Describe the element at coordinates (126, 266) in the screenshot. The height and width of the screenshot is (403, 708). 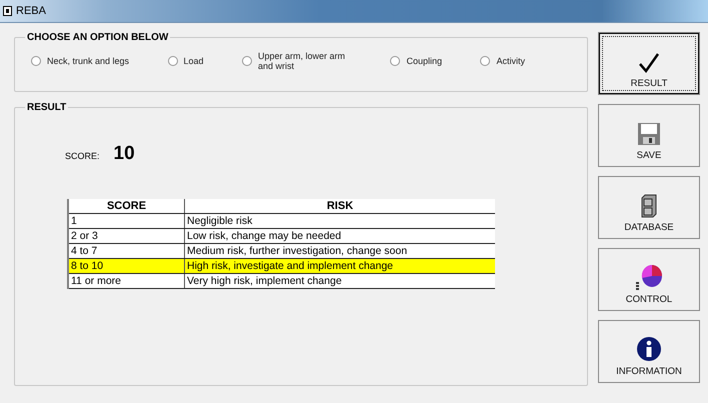
I see `table-cell: 8 to 10` at that location.